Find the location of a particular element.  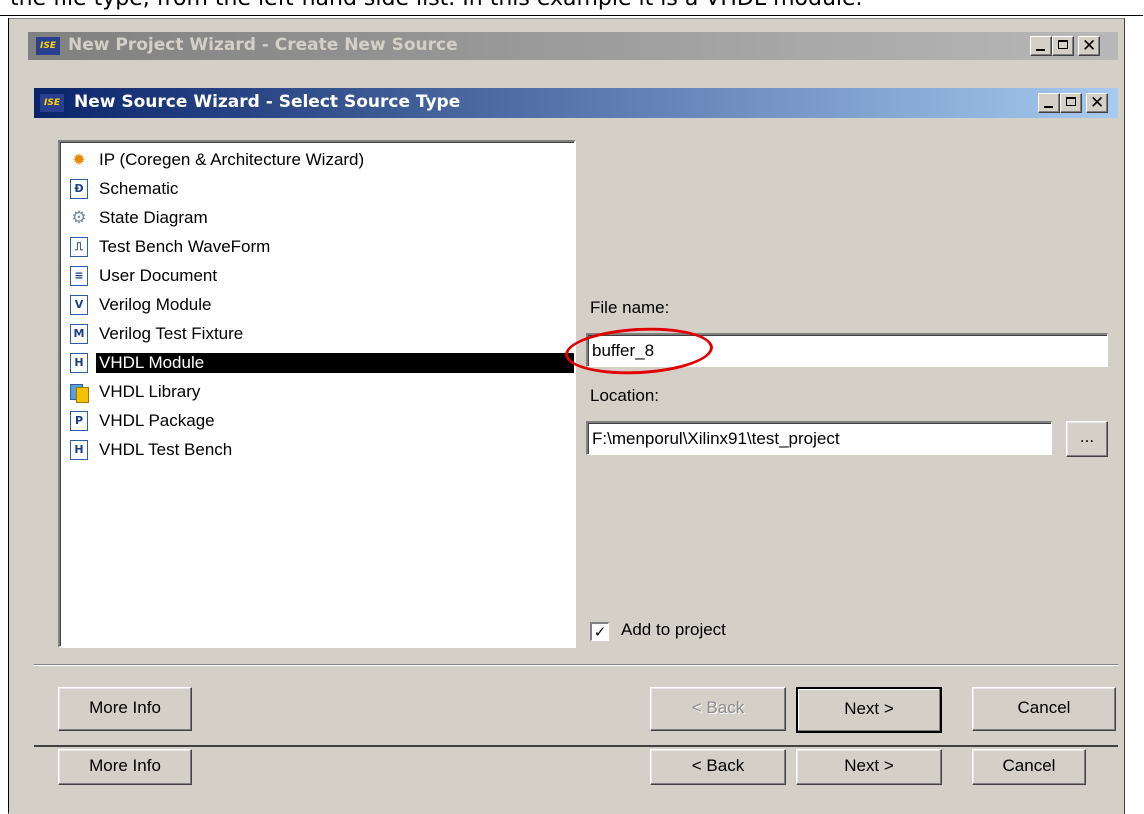

list-item: ≡ User Document is located at coordinates (320, 276).